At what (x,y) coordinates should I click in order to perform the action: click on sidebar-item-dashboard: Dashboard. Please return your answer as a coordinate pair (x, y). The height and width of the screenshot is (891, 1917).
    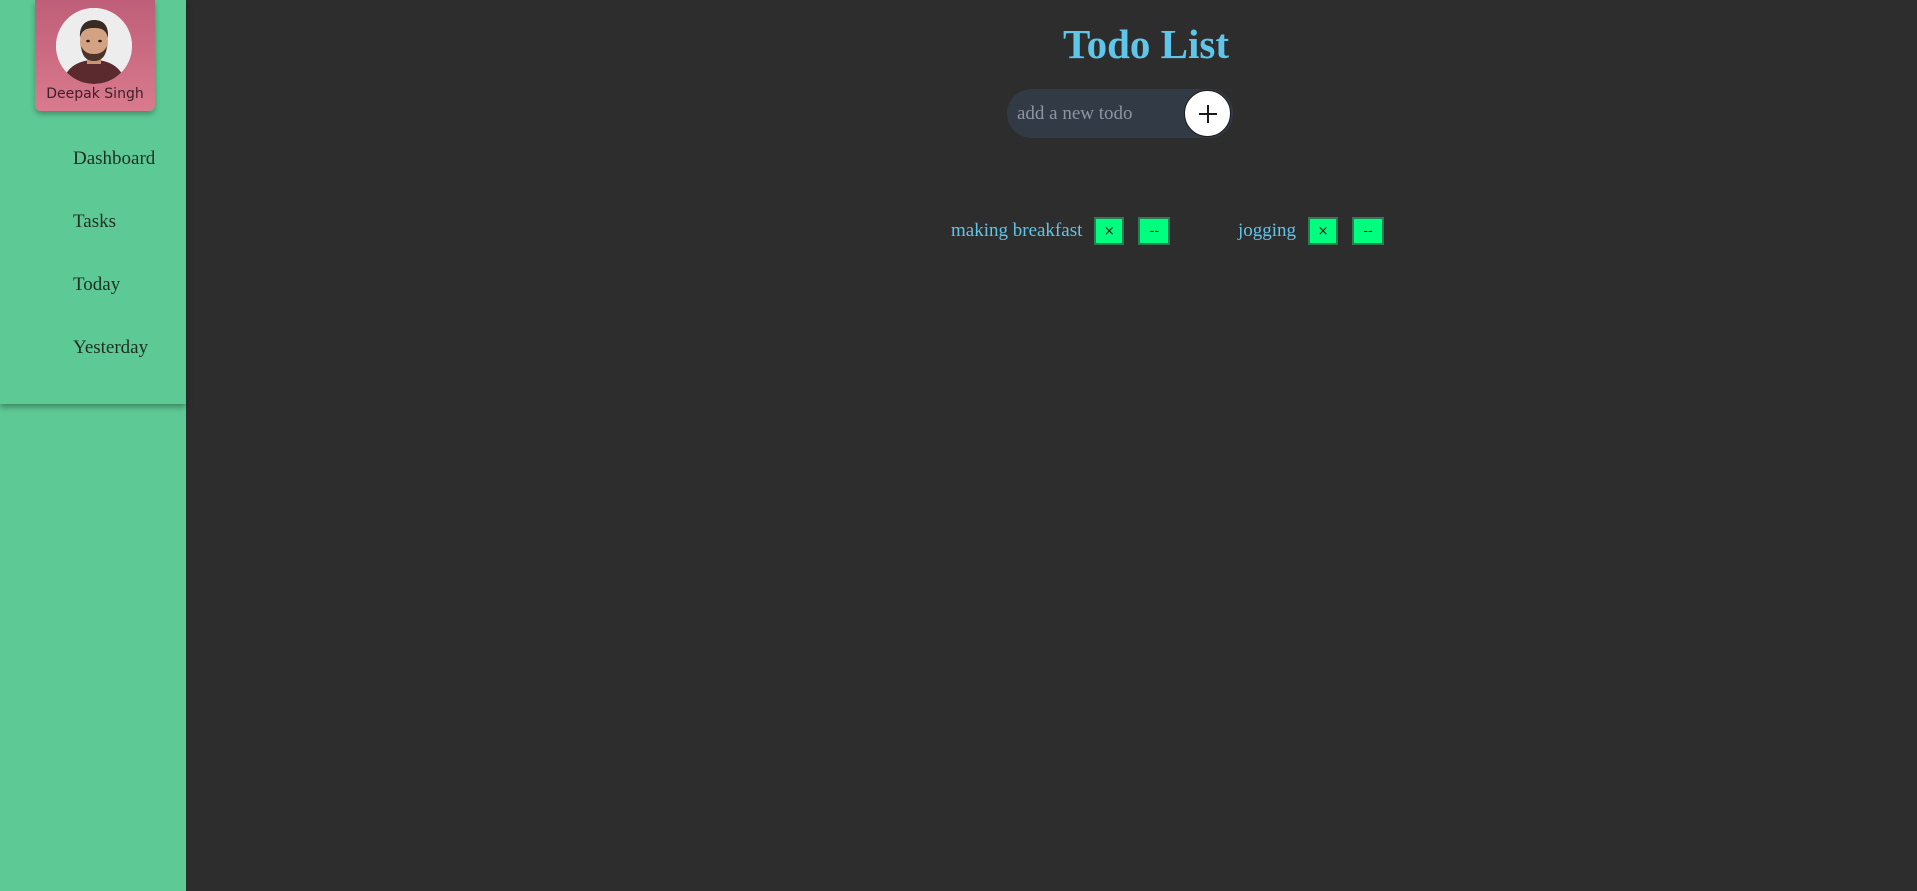
    Looking at the image, I should click on (114, 179).